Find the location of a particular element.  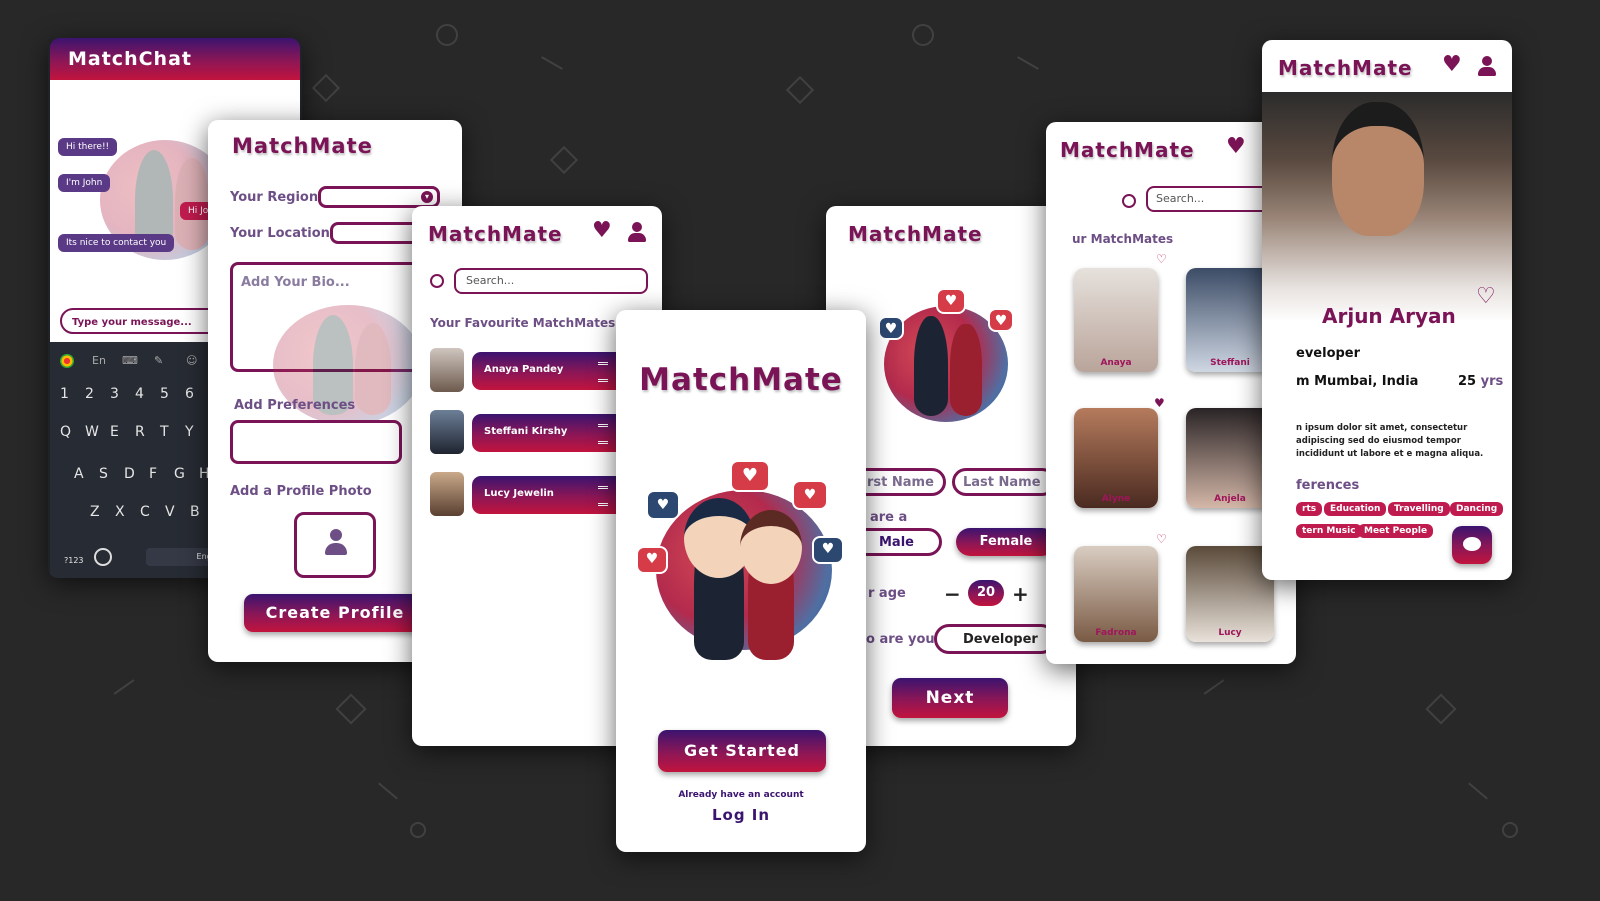

keyboard-key: 1 is located at coordinates (64, 394).